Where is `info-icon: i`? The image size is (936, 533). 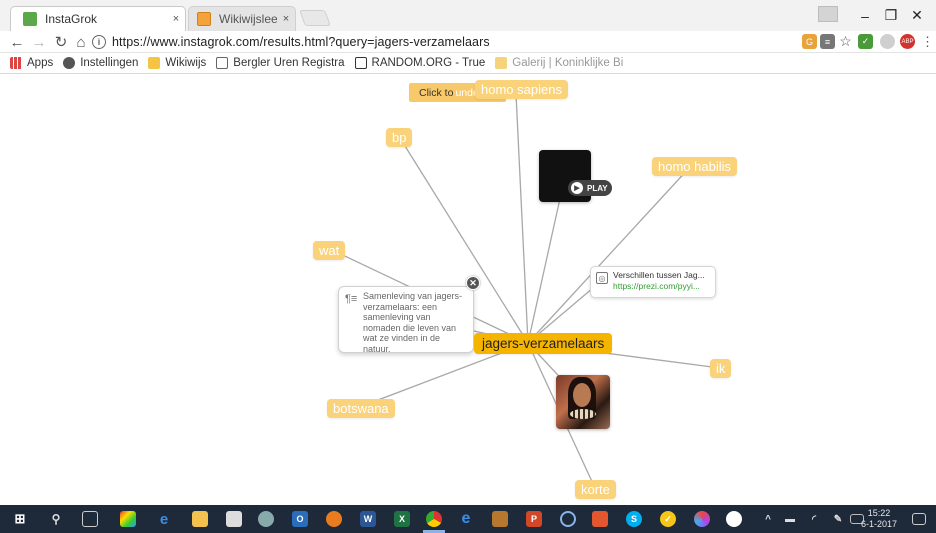 info-icon: i is located at coordinates (99, 42).